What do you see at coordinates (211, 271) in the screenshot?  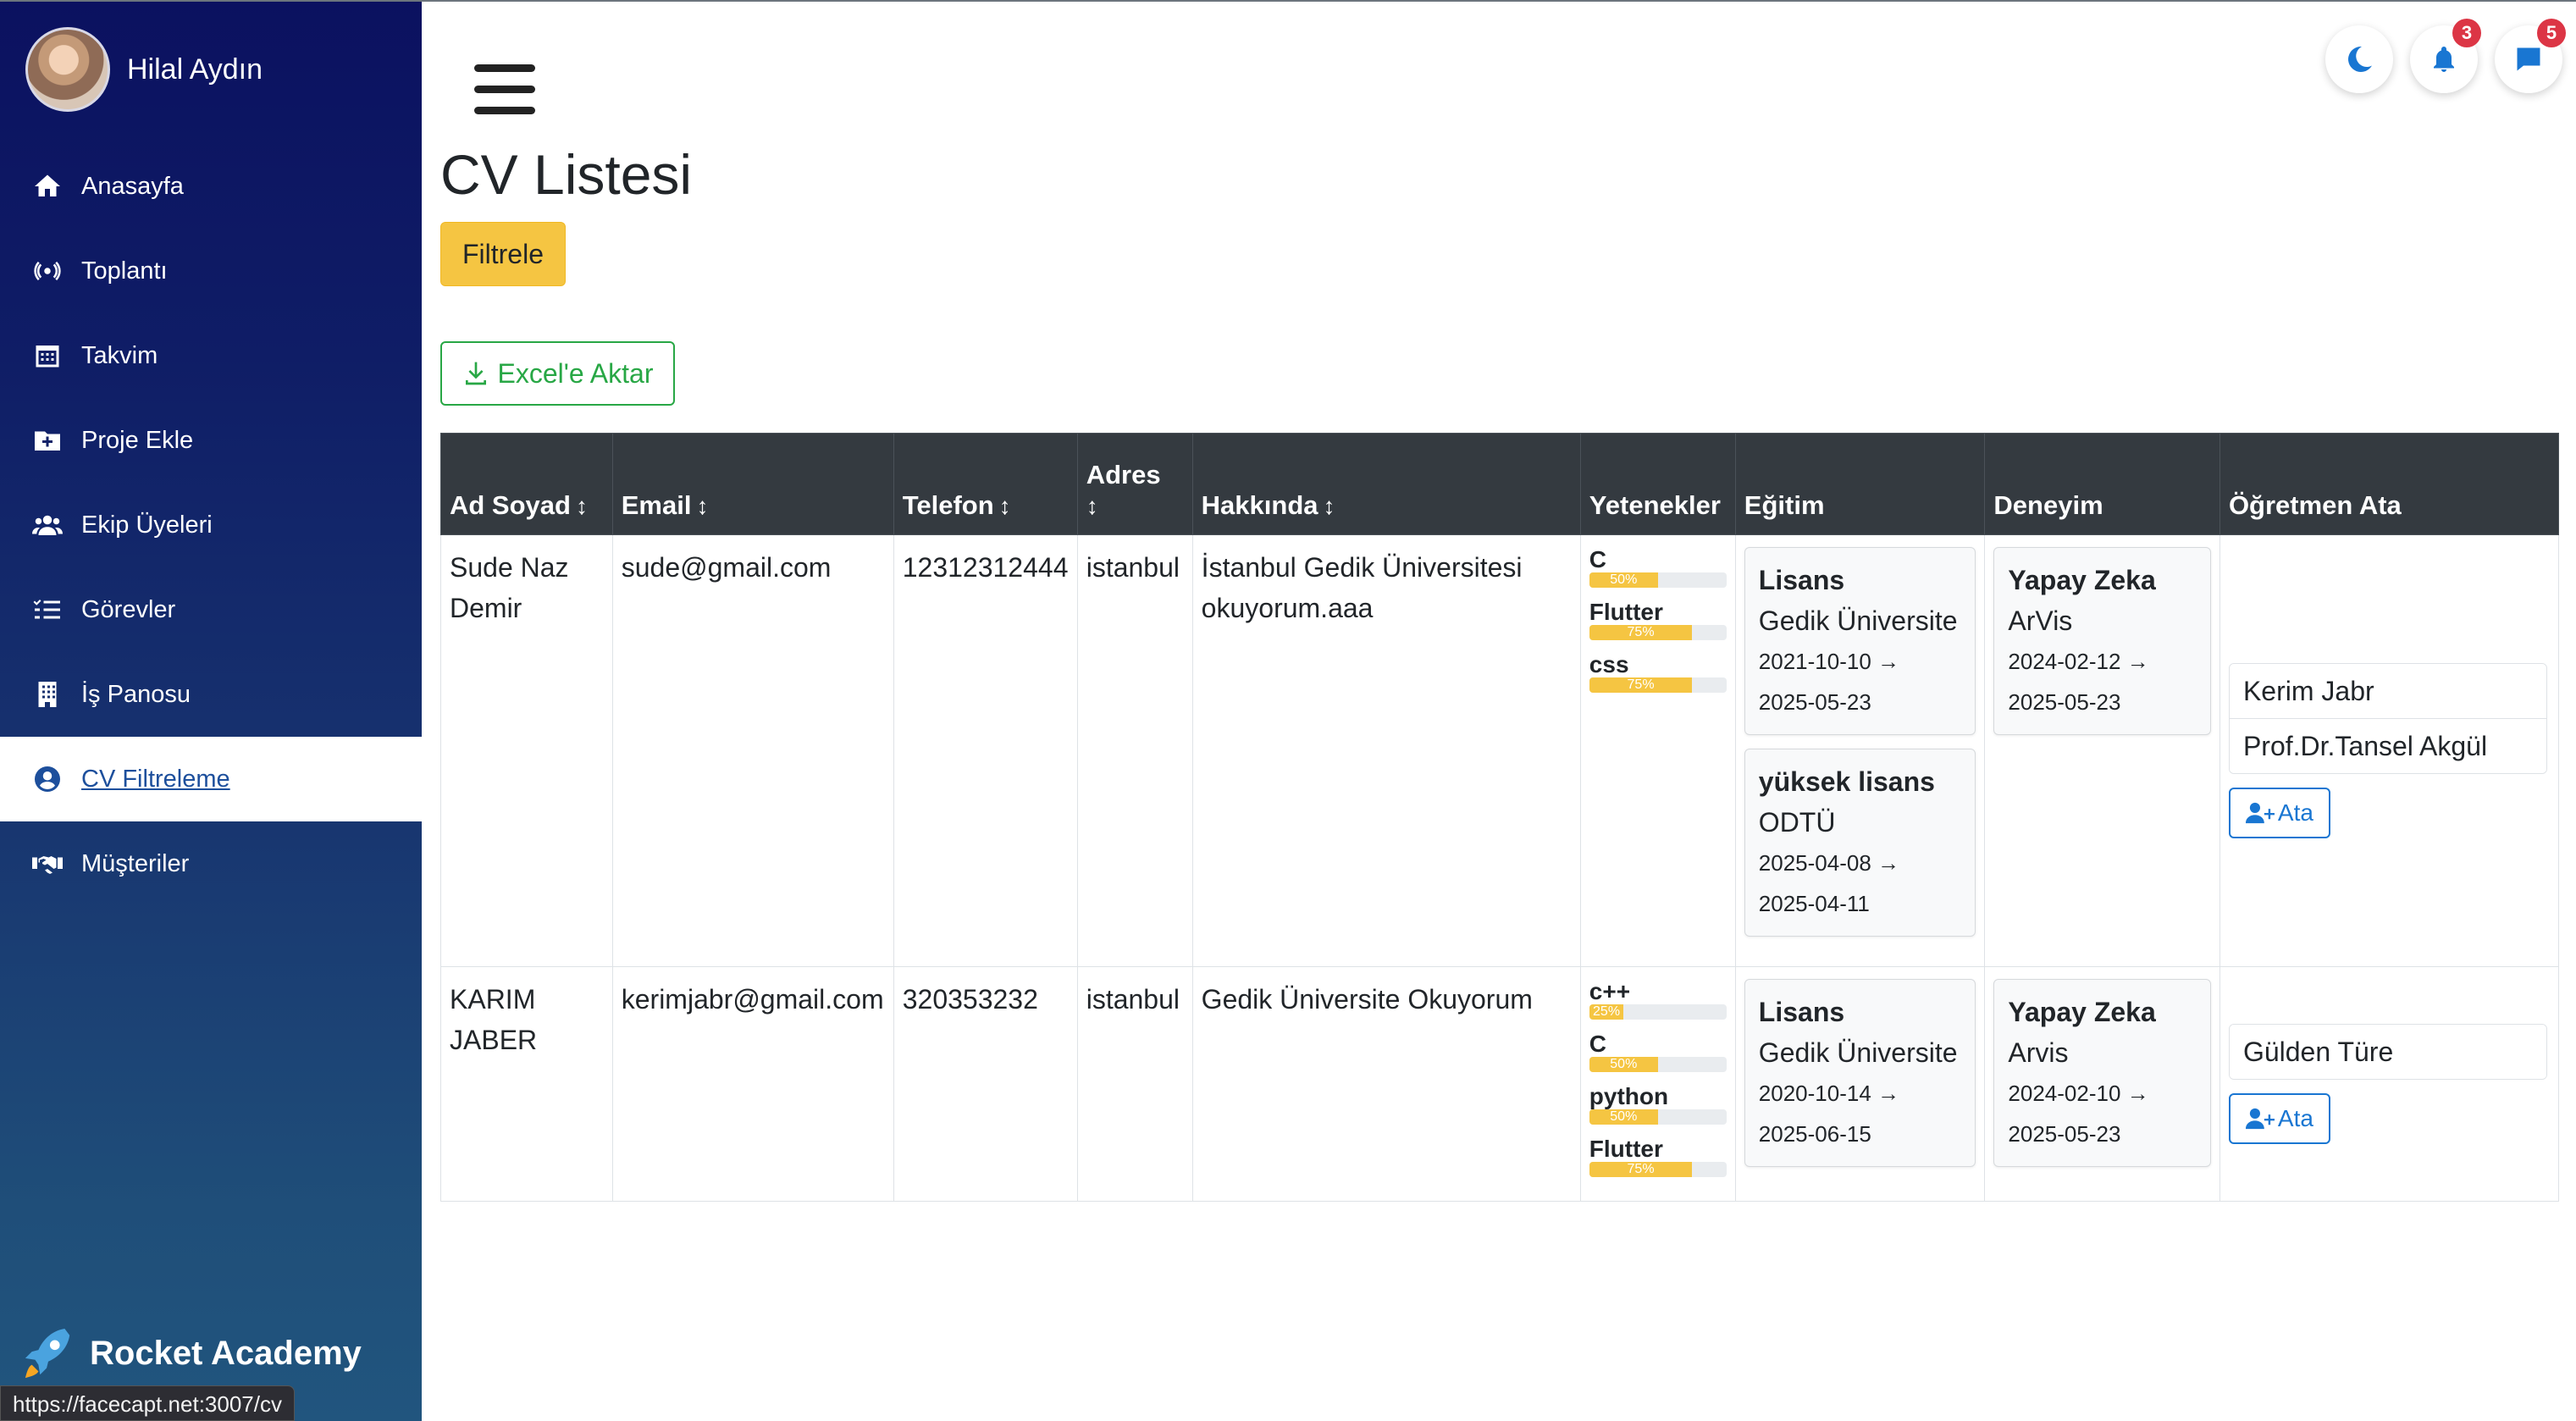 I see `sidebar-item-toplanti: Toplantı` at bounding box center [211, 271].